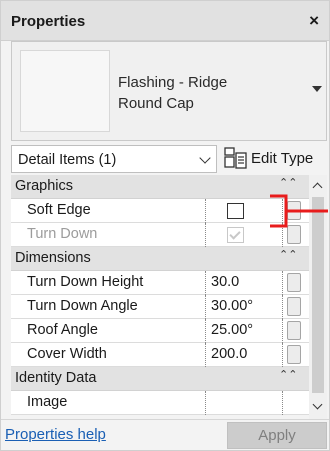  I want to click on filter-row: Detail Items (1) Edit Type, so click(169, 158).